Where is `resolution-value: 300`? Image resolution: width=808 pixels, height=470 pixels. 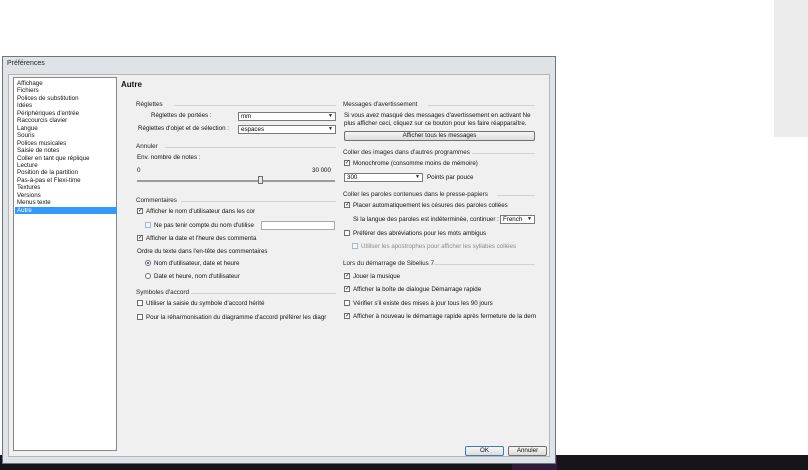
resolution-value: 300 is located at coordinates (352, 177).